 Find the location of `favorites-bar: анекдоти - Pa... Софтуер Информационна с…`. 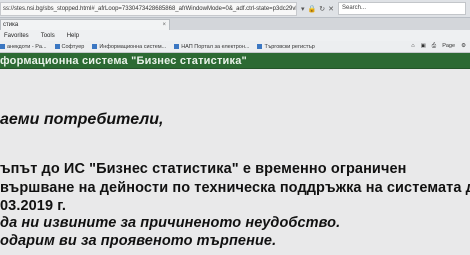

favorites-bar: анекдоти - Pa... Софтуер Информационна с… is located at coordinates (235, 47).